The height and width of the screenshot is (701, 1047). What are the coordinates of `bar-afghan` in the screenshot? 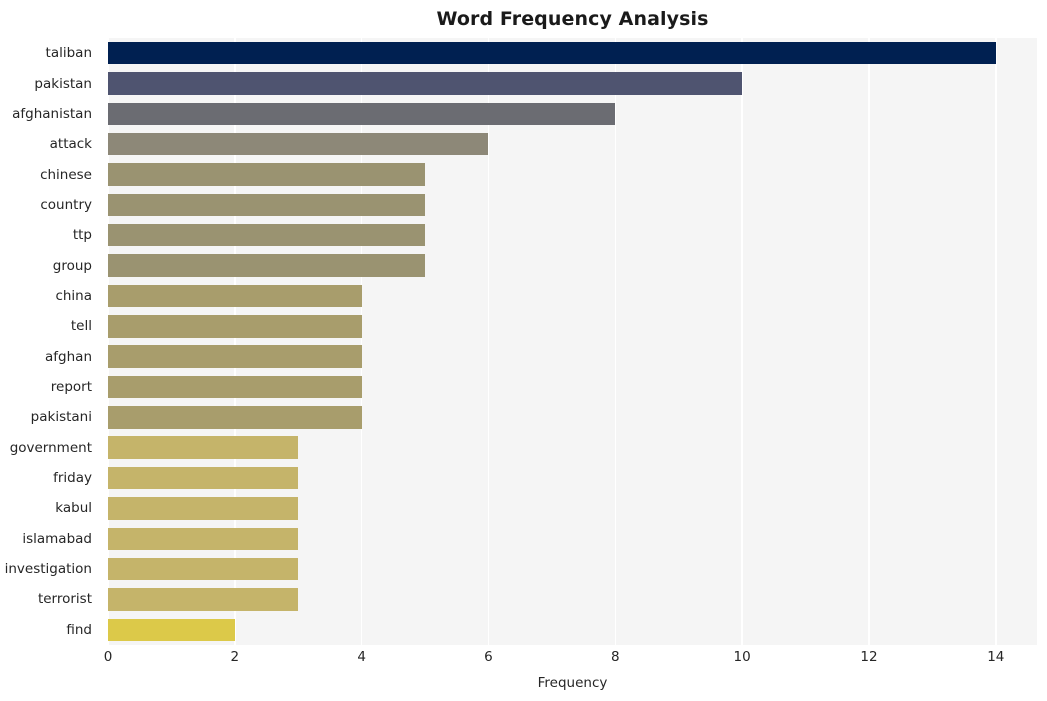 It's located at (235, 356).